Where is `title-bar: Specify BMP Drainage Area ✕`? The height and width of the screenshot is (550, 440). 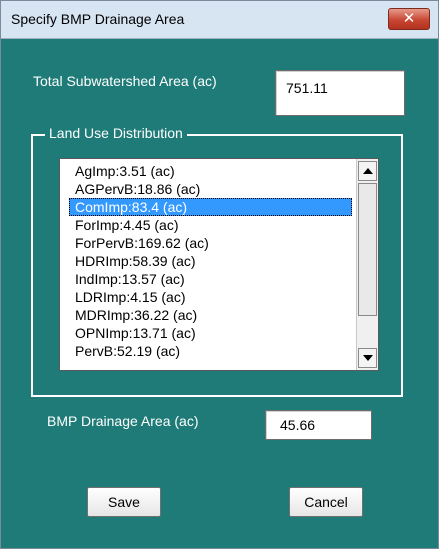
title-bar: Specify BMP Drainage Area ✕ is located at coordinates (219, 20).